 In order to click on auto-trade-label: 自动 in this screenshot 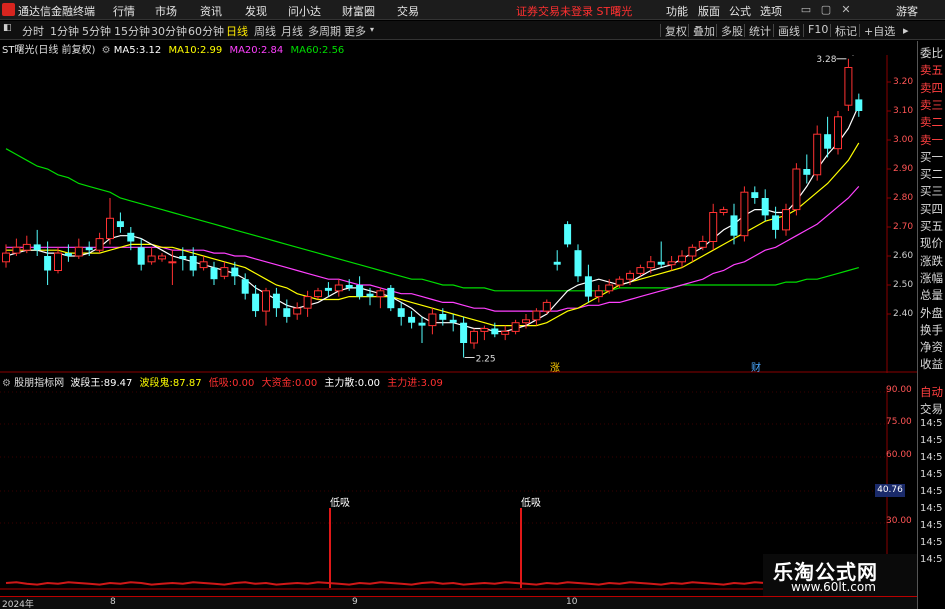, I will do `click(931, 392)`.